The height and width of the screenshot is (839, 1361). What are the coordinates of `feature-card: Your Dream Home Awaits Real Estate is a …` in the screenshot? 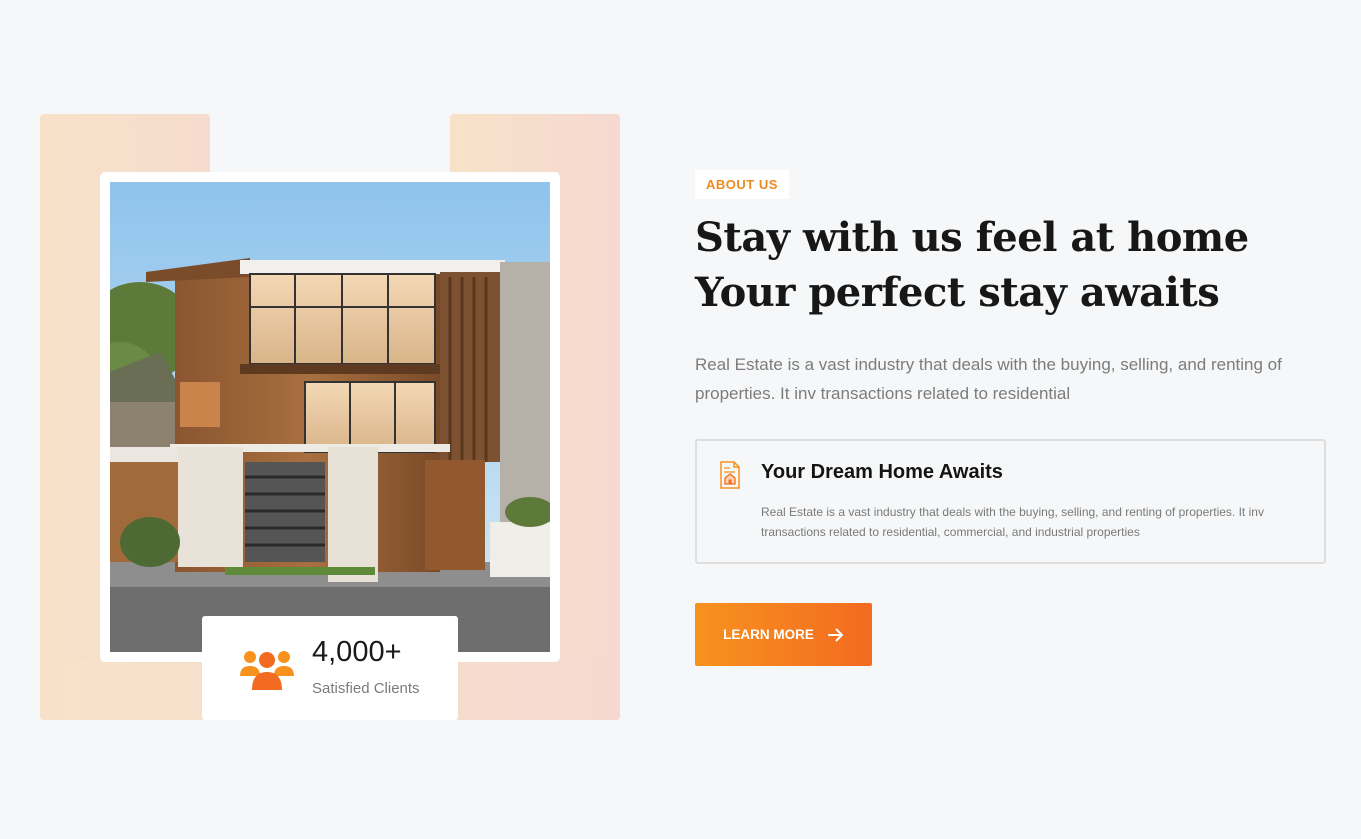 It's located at (1010, 501).